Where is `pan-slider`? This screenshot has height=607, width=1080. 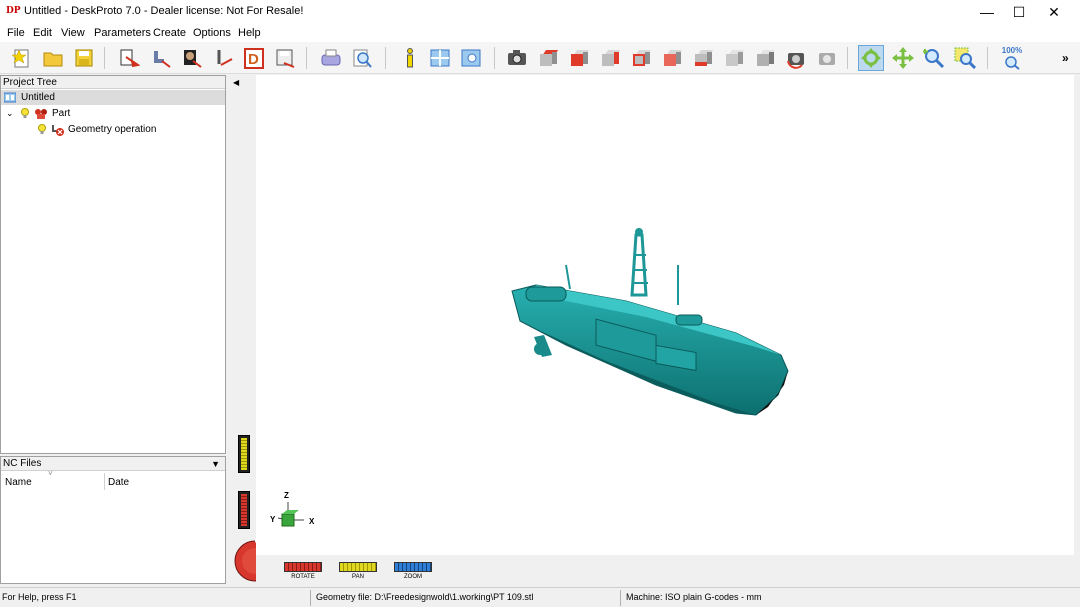
pan-slider is located at coordinates (244, 454).